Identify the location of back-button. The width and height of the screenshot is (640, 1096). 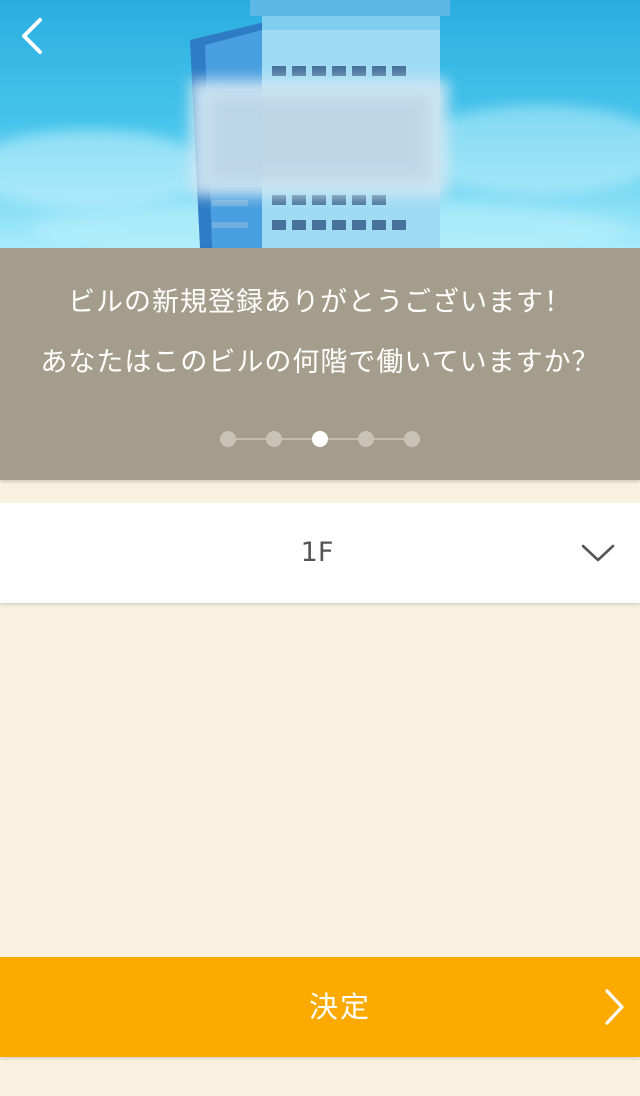
(34, 36).